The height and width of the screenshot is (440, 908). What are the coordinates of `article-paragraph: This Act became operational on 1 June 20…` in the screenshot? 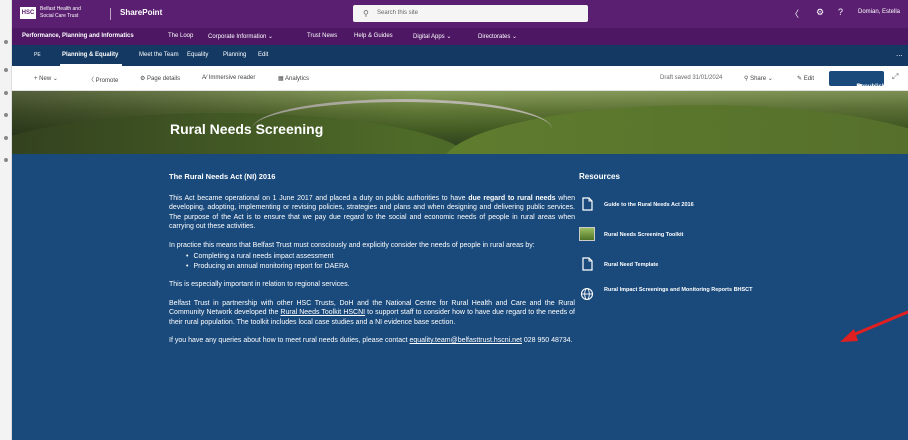 It's located at (372, 213).